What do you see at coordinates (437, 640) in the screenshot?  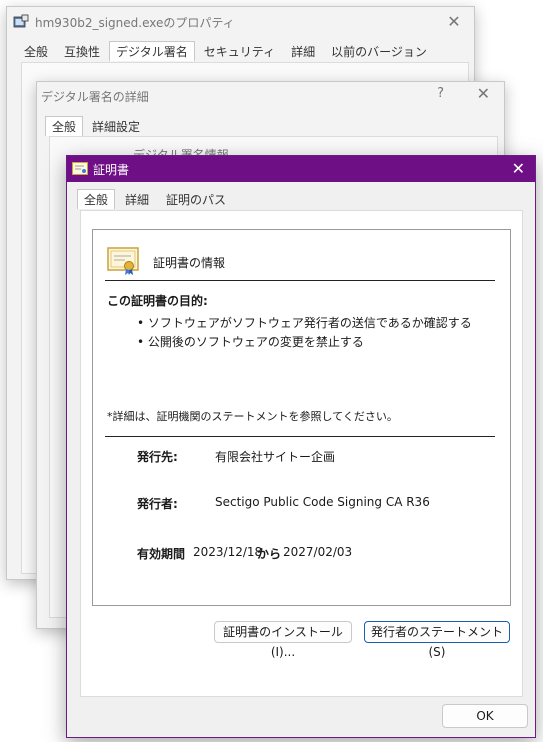 I see `issuer-statement-button: 発行者のステートメント(S)` at bounding box center [437, 640].